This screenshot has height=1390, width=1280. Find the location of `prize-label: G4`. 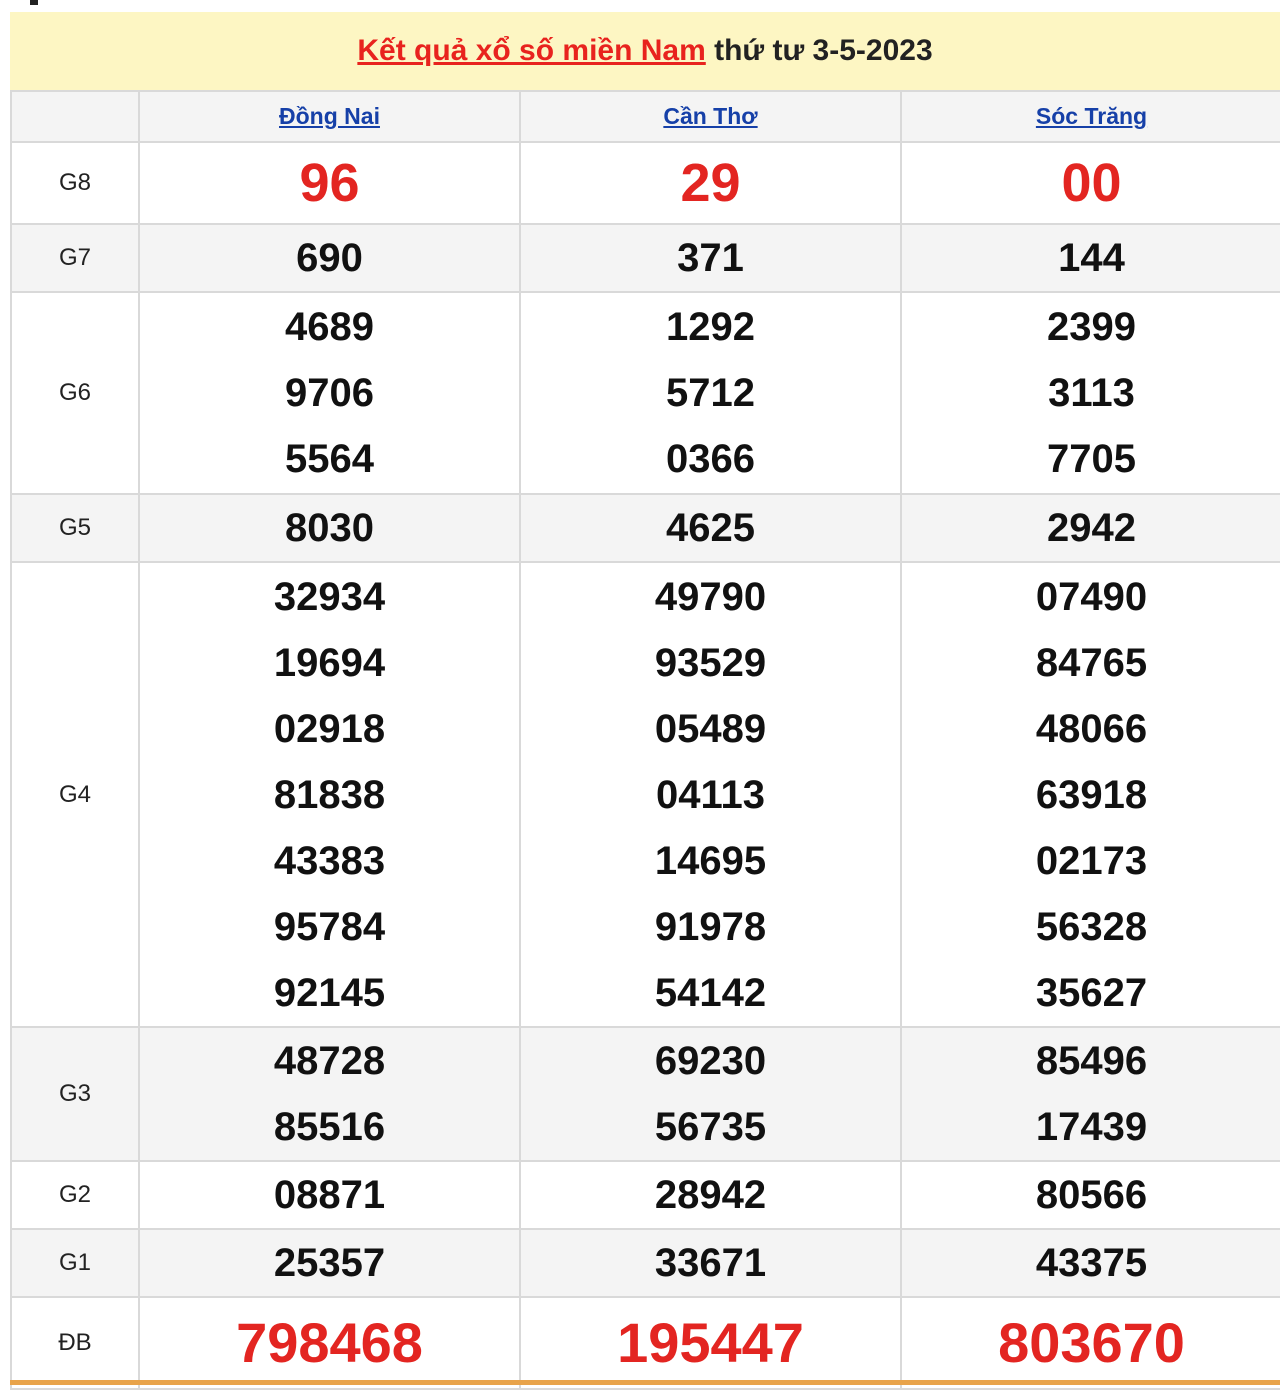

prize-label: G4 is located at coordinates (74, 794).